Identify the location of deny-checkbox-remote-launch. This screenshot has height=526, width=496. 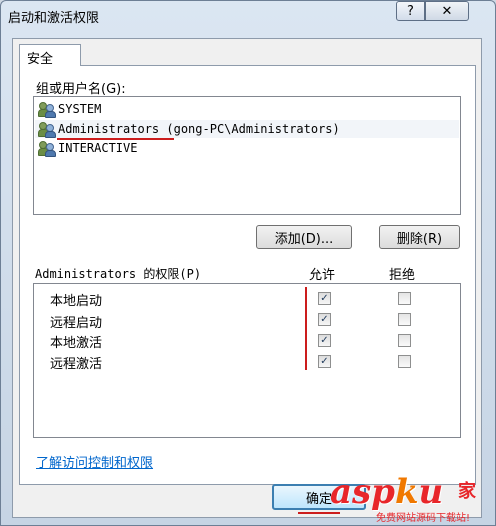
(404, 319).